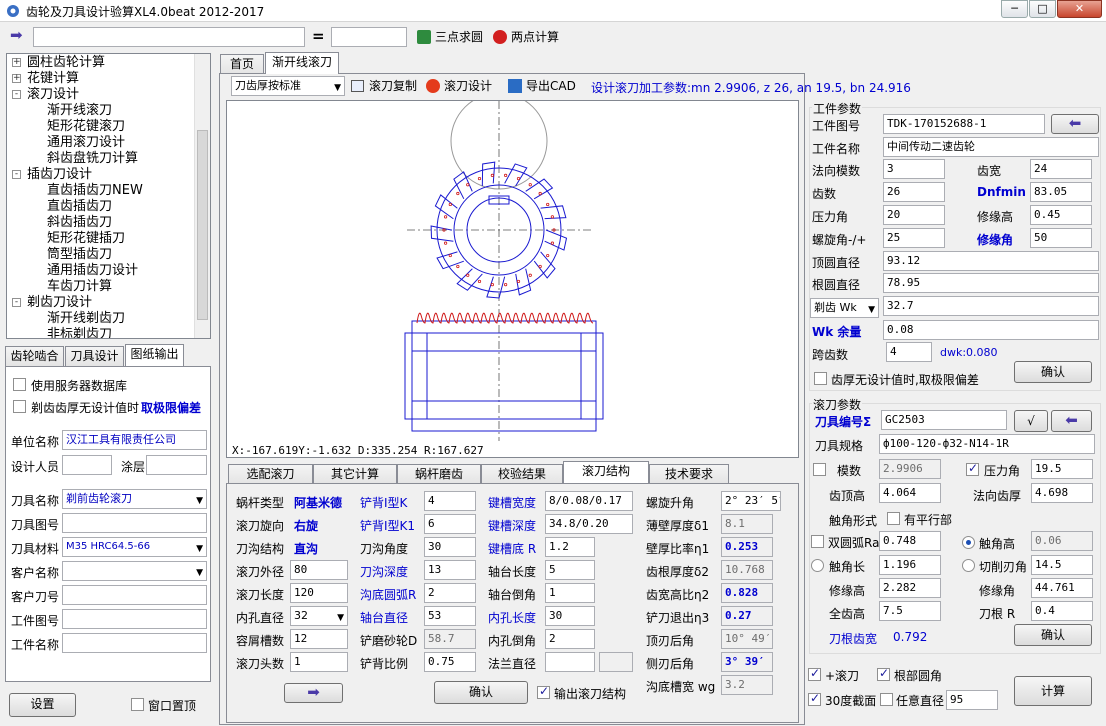 This screenshot has height=726, width=1106. I want to click on field-input: ф100-120-ф32-N14-1R, so click(987, 444).